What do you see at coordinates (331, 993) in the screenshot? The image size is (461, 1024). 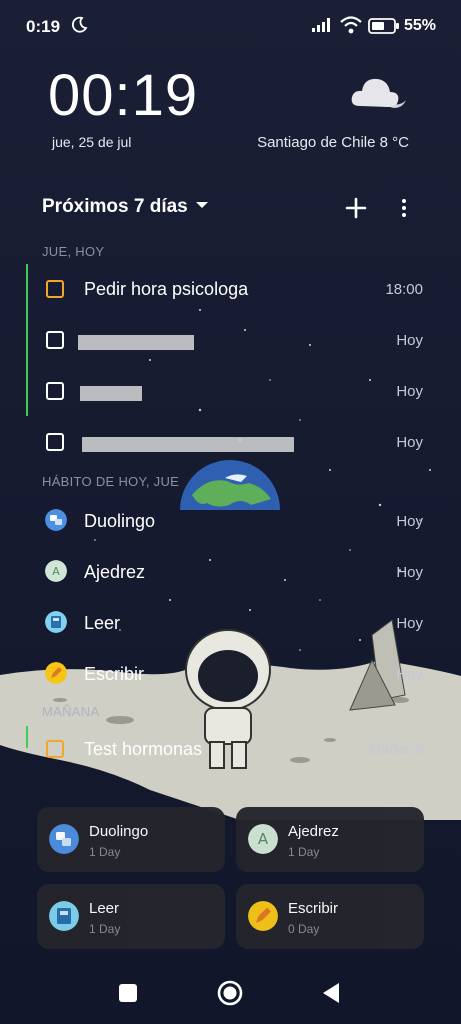 I see `back-triangle-icon` at bounding box center [331, 993].